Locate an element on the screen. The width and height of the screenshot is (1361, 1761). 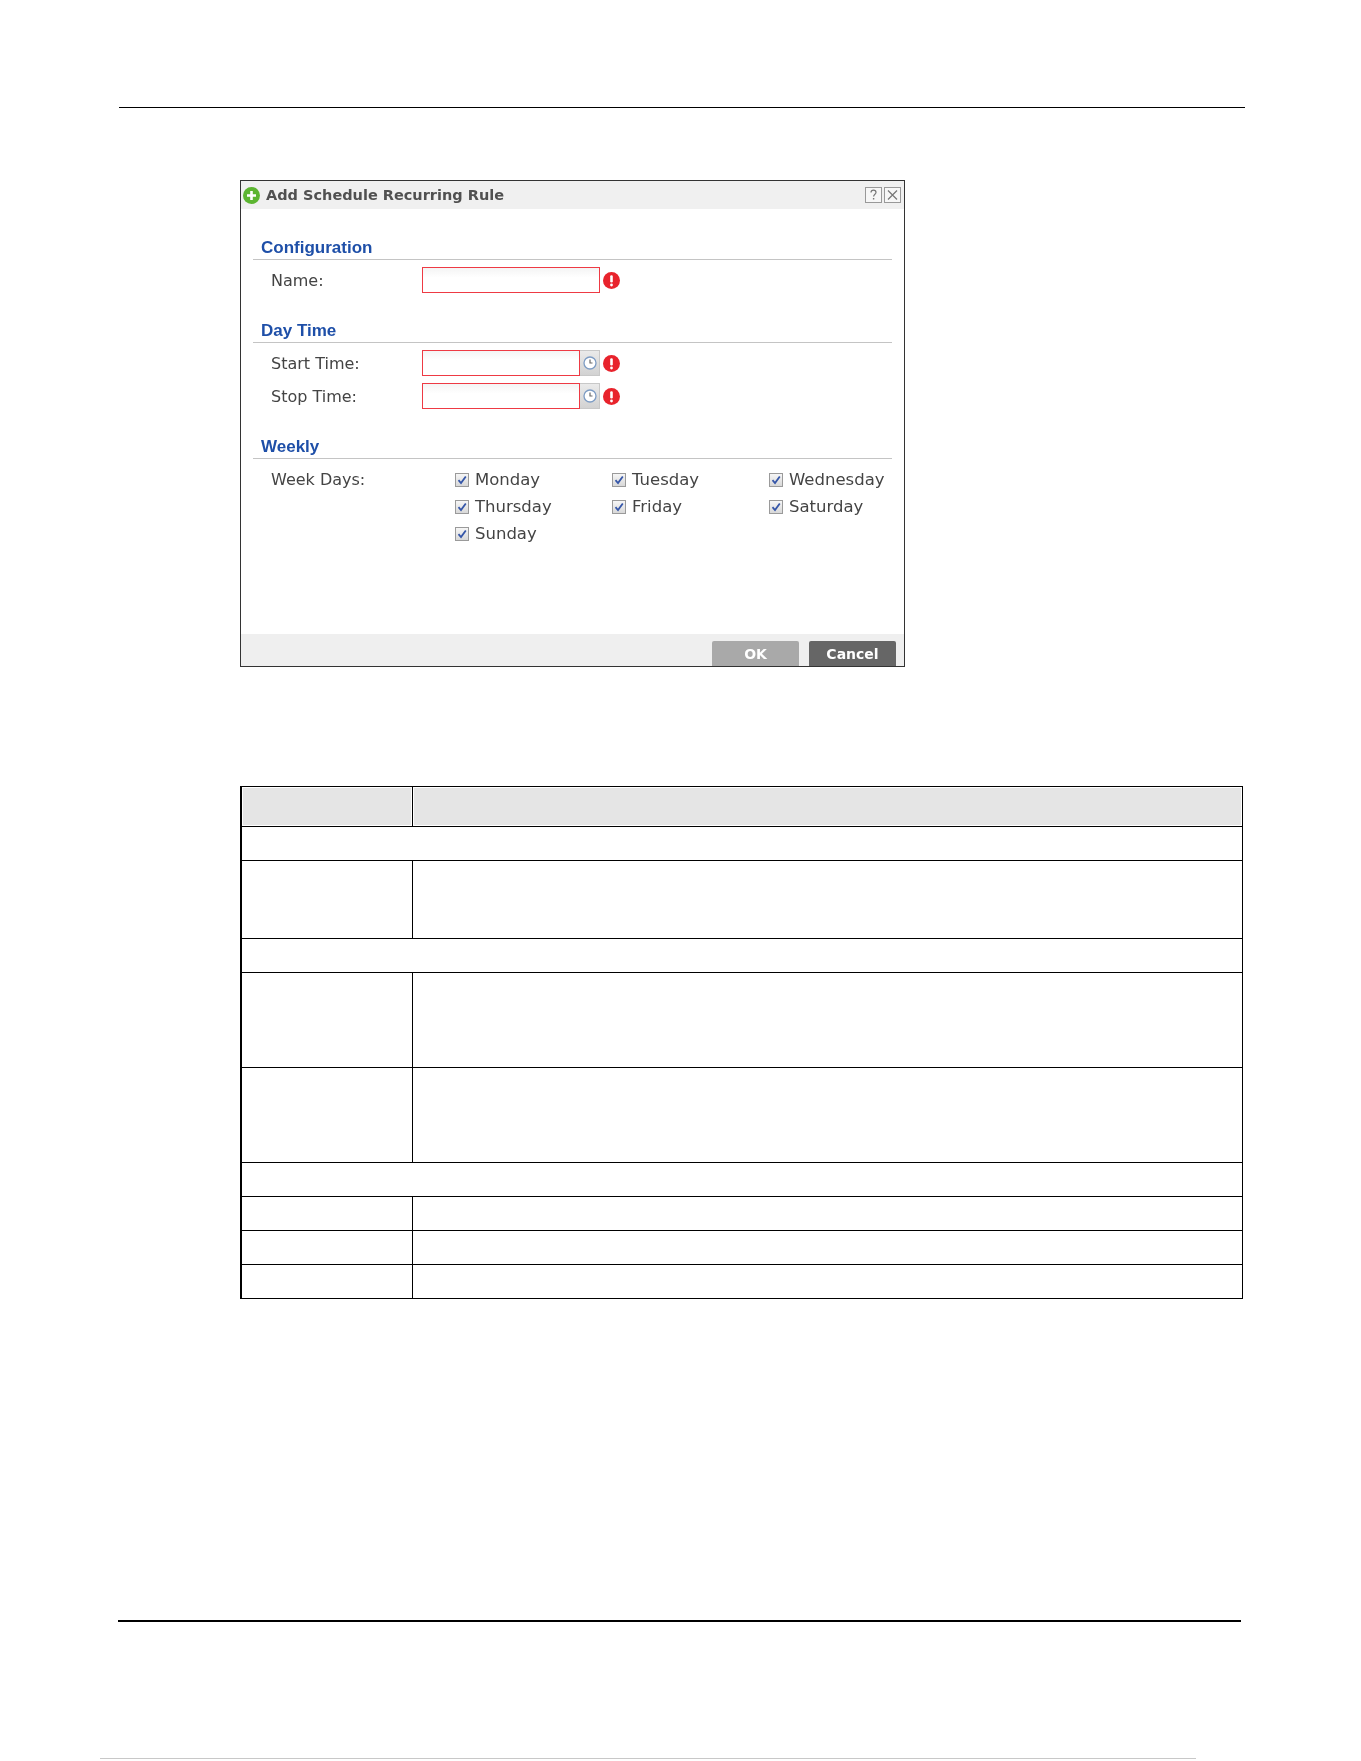
cancel-button: Cancel is located at coordinates (852, 653).